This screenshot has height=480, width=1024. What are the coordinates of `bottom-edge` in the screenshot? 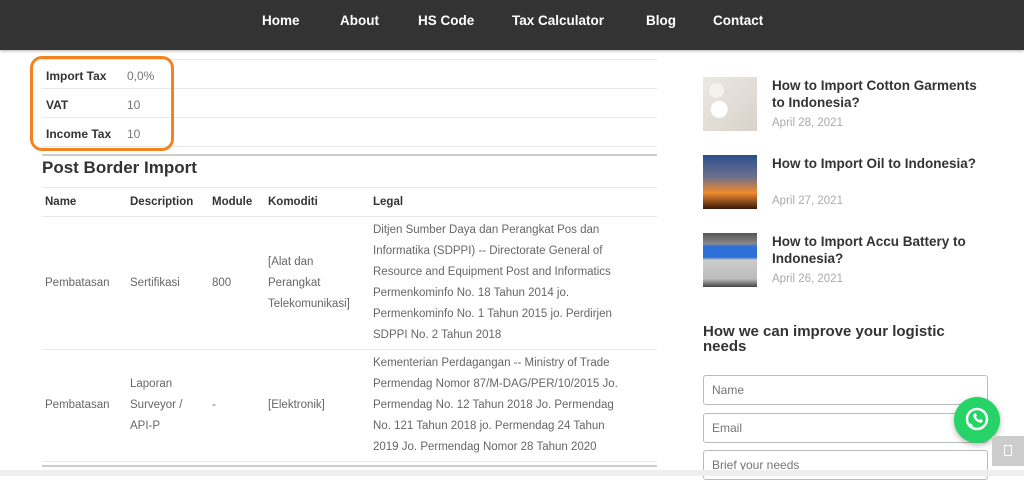 It's located at (512, 473).